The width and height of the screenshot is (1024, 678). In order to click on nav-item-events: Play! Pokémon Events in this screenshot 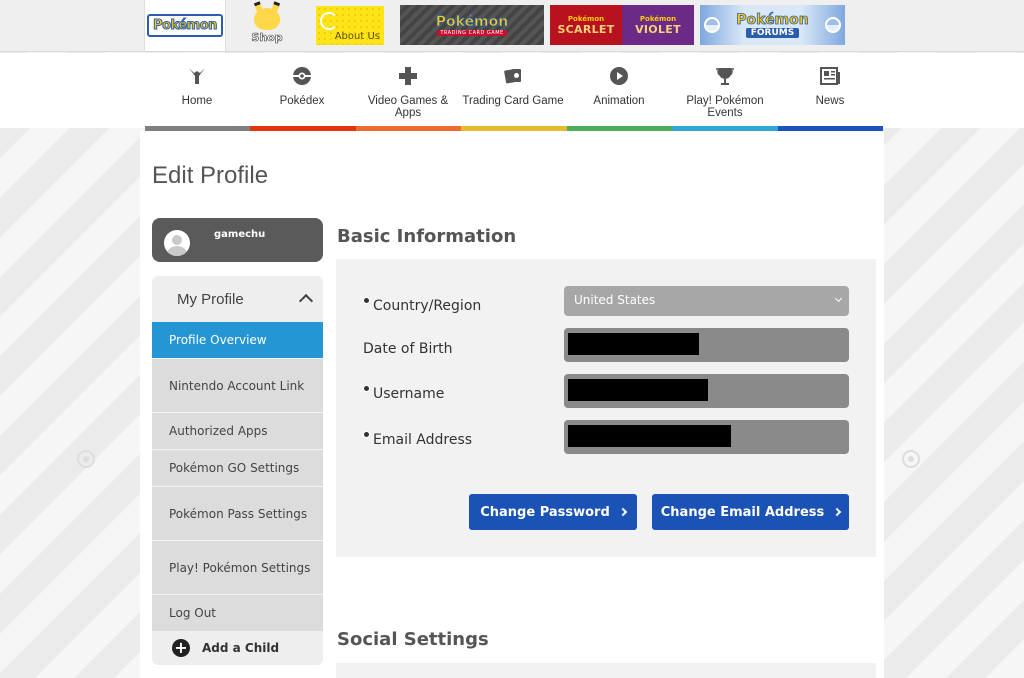, I will do `click(725, 92)`.